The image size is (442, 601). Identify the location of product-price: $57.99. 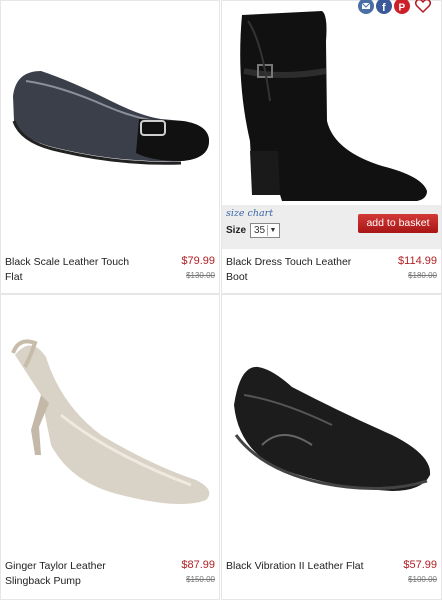
(420, 565).